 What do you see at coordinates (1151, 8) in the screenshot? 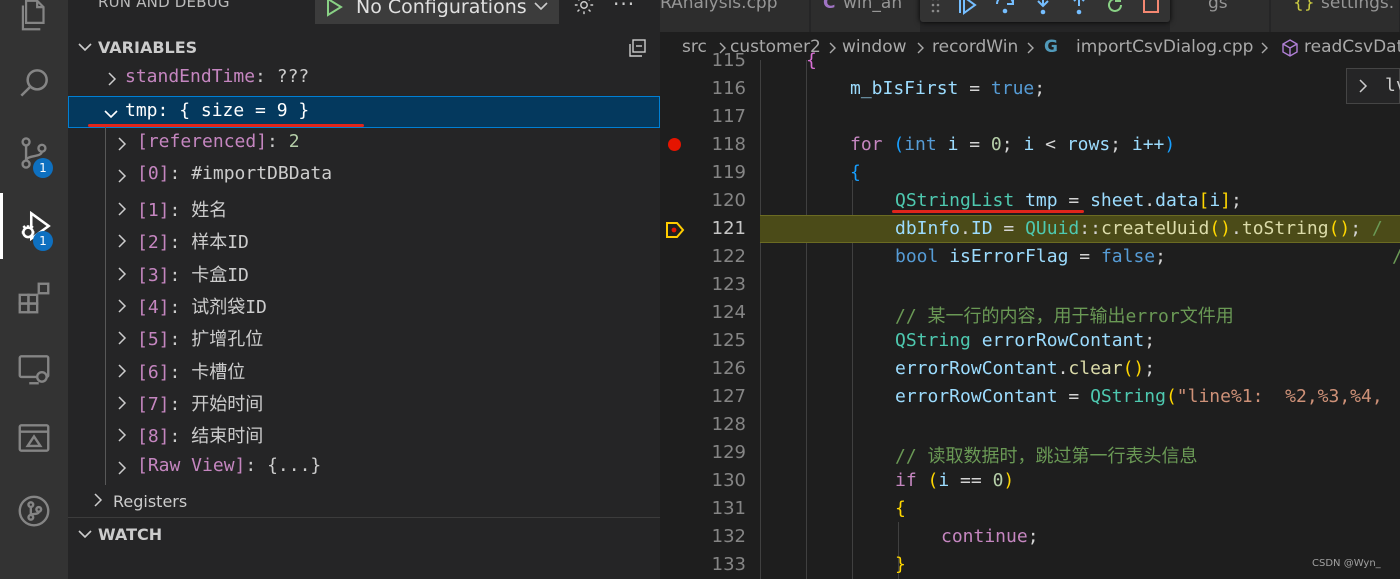
I see `stop-icon` at bounding box center [1151, 8].